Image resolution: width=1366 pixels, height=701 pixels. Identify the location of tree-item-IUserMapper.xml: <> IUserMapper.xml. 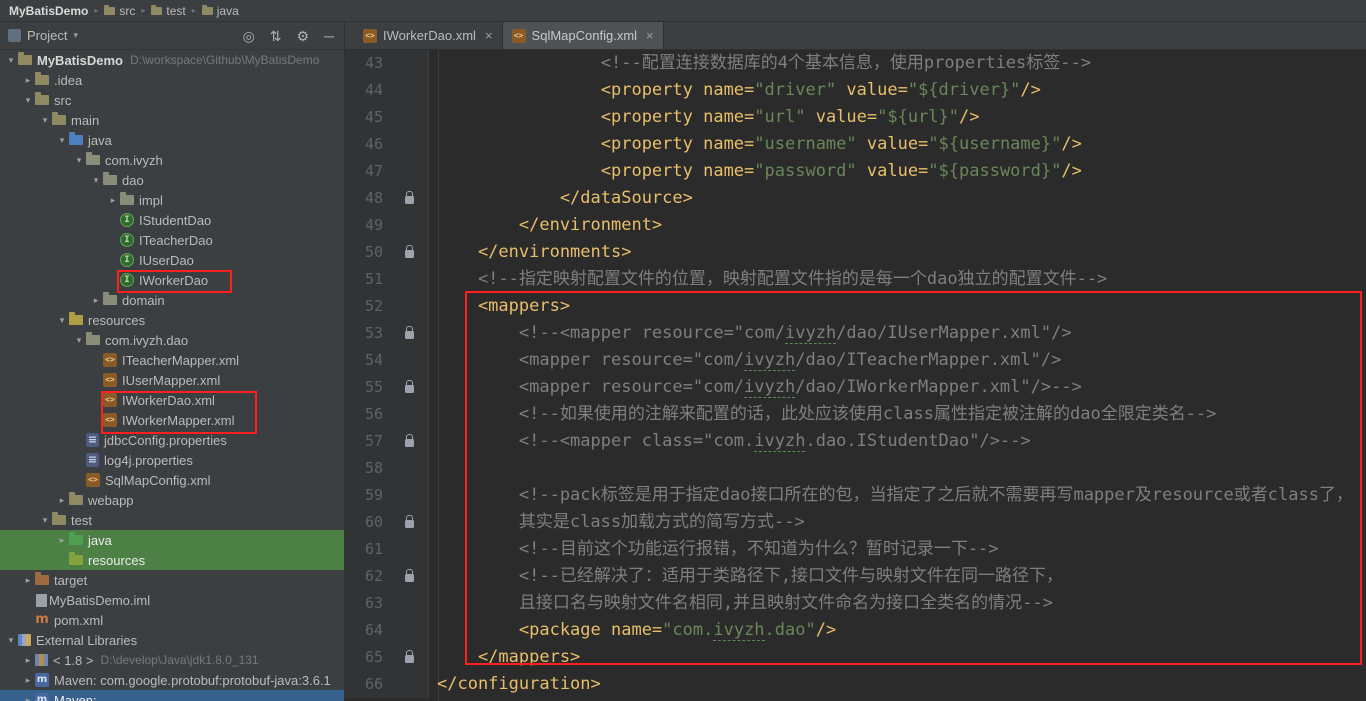
(172, 380).